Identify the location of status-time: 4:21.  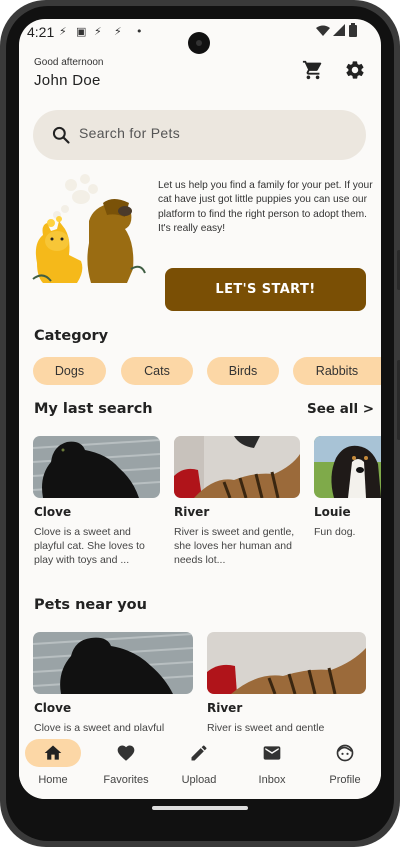
(41, 32).